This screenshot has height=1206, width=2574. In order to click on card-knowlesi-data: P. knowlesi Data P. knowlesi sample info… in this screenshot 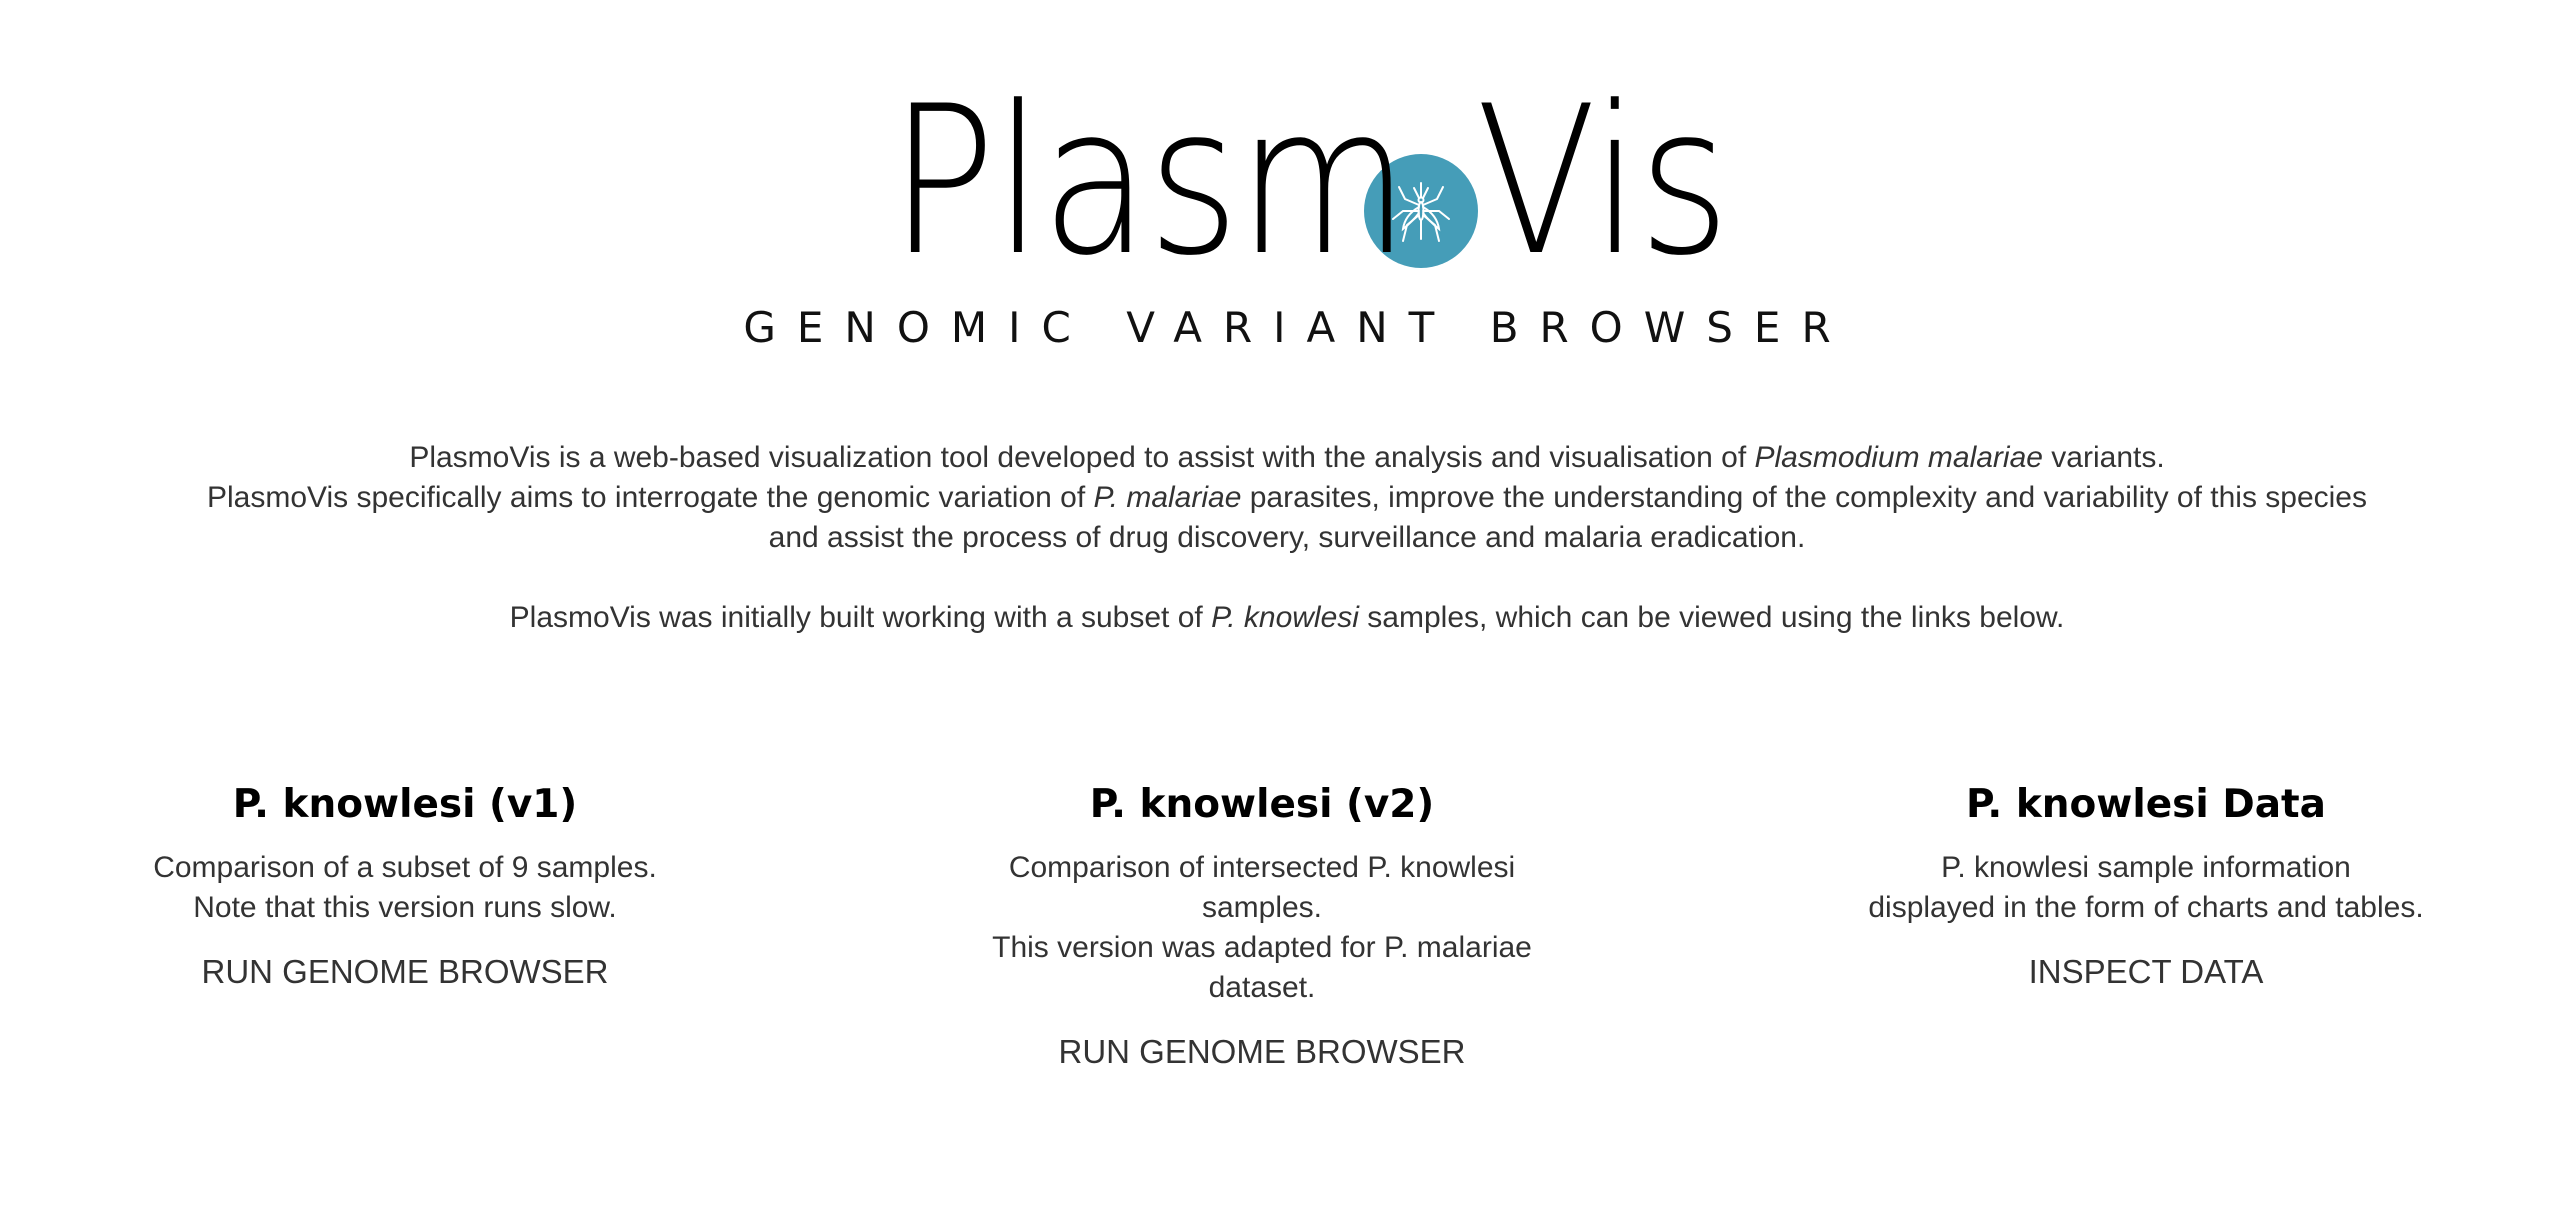, I will do `click(2146, 886)`.